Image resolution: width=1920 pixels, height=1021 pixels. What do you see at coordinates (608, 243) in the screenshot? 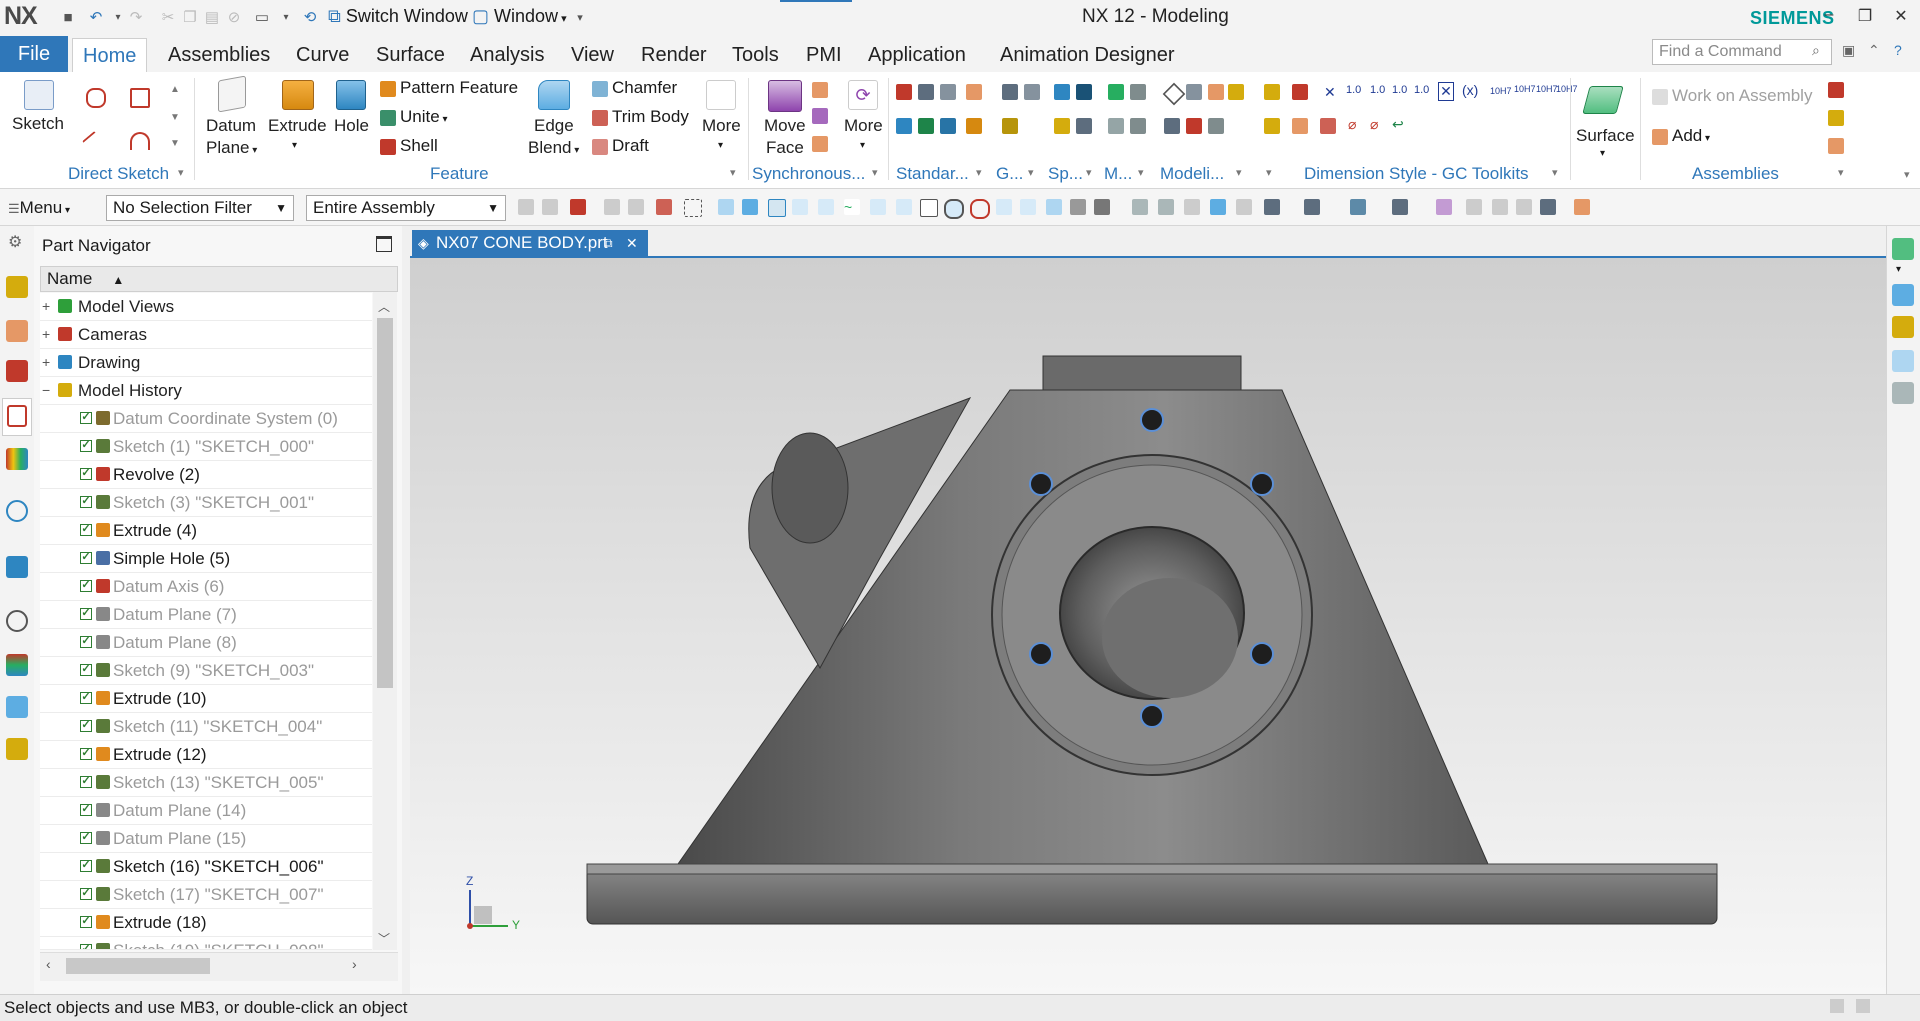
I see `pin-icon: ⧉` at bounding box center [608, 243].